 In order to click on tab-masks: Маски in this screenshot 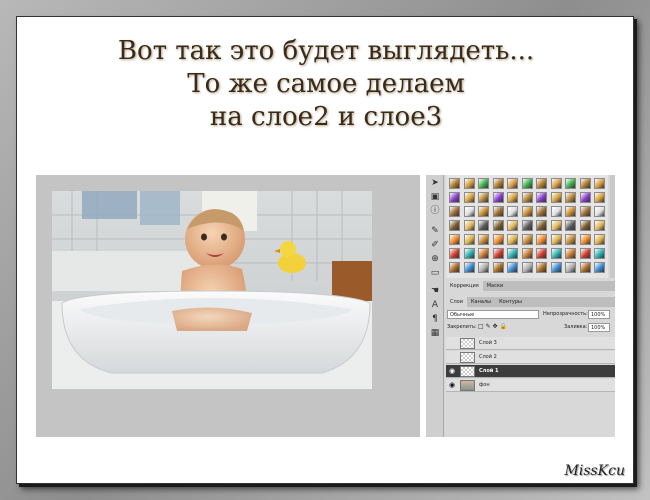, I will do `click(495, 286)`.